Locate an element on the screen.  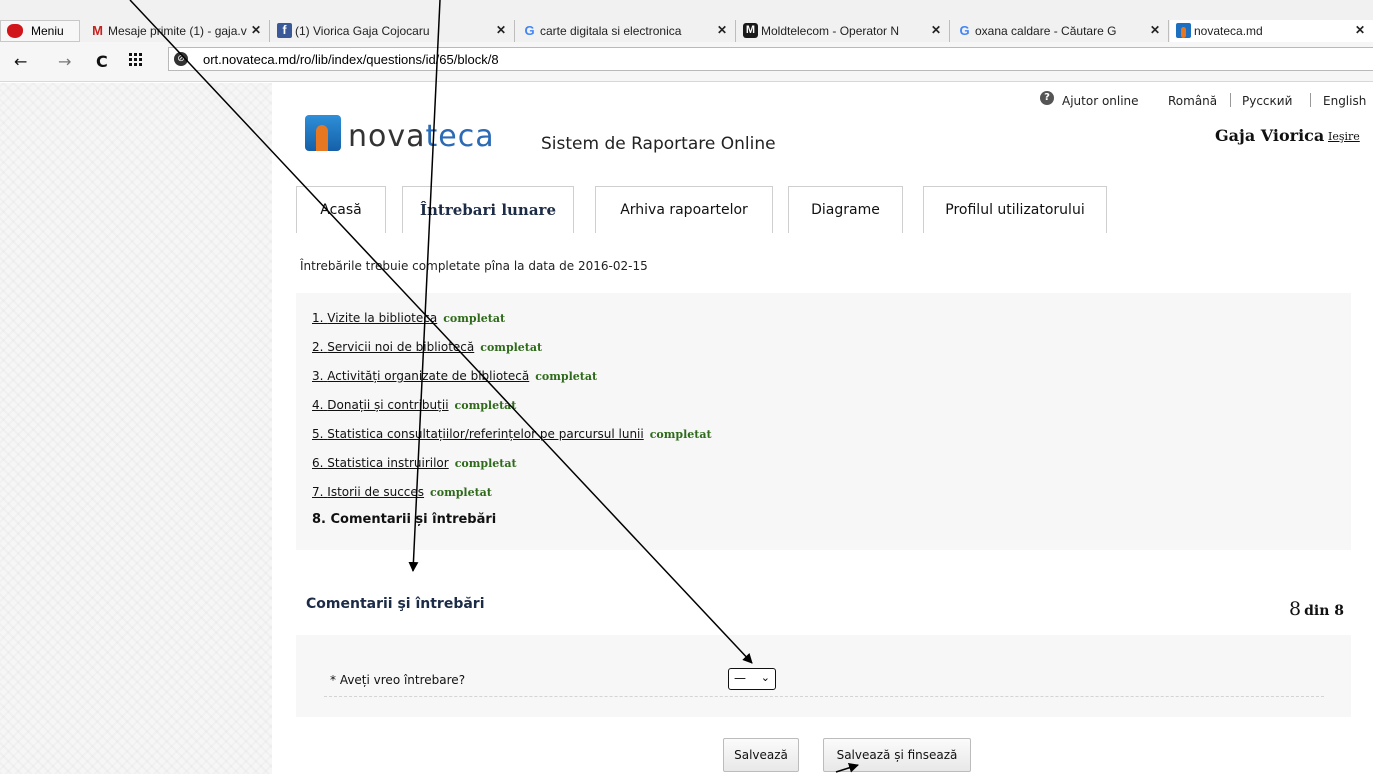
browser-tab-facebook: f (1) Viorica Gaja Cojocaru ✕ is located at coordinates (393, 31).